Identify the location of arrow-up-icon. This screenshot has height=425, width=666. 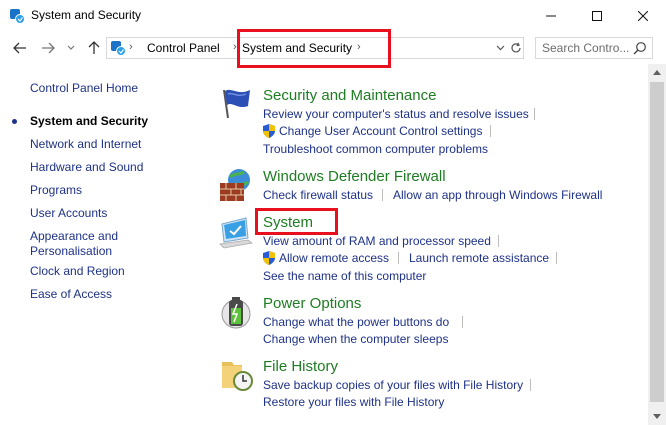
(94, 47).